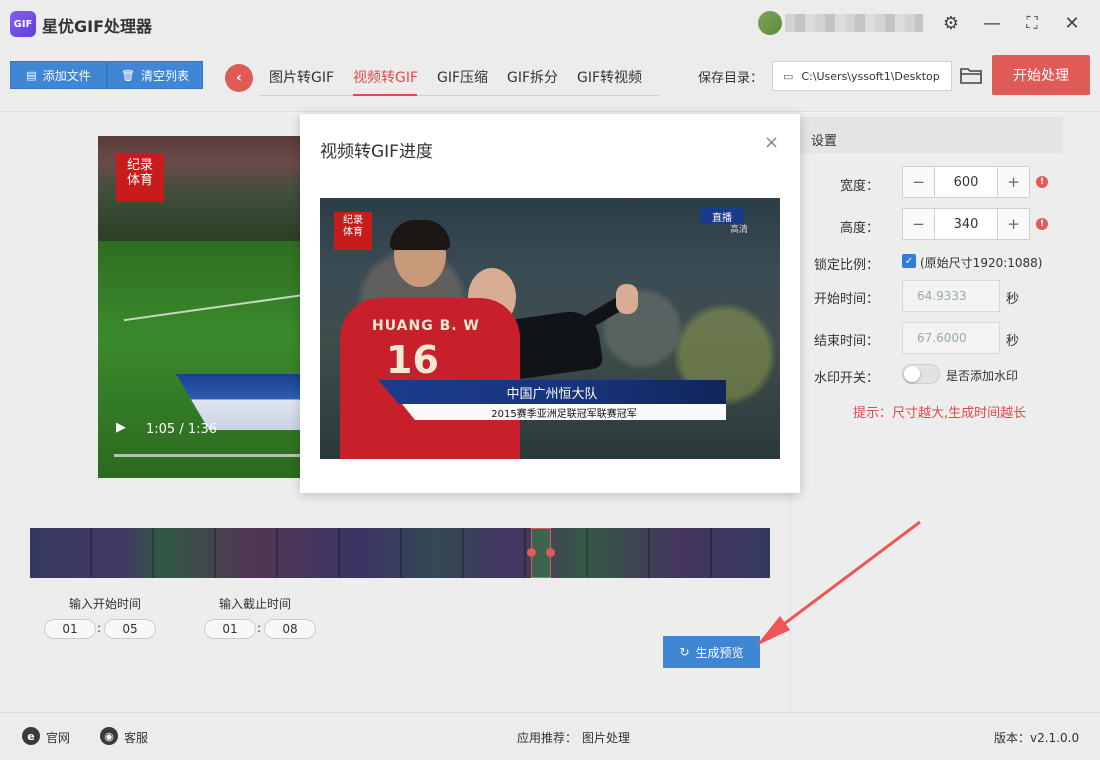  Describe the element at coordinates (1037, 738) in the screenshot. I see `version-text: 版本：v2.1.0.0` at that location.